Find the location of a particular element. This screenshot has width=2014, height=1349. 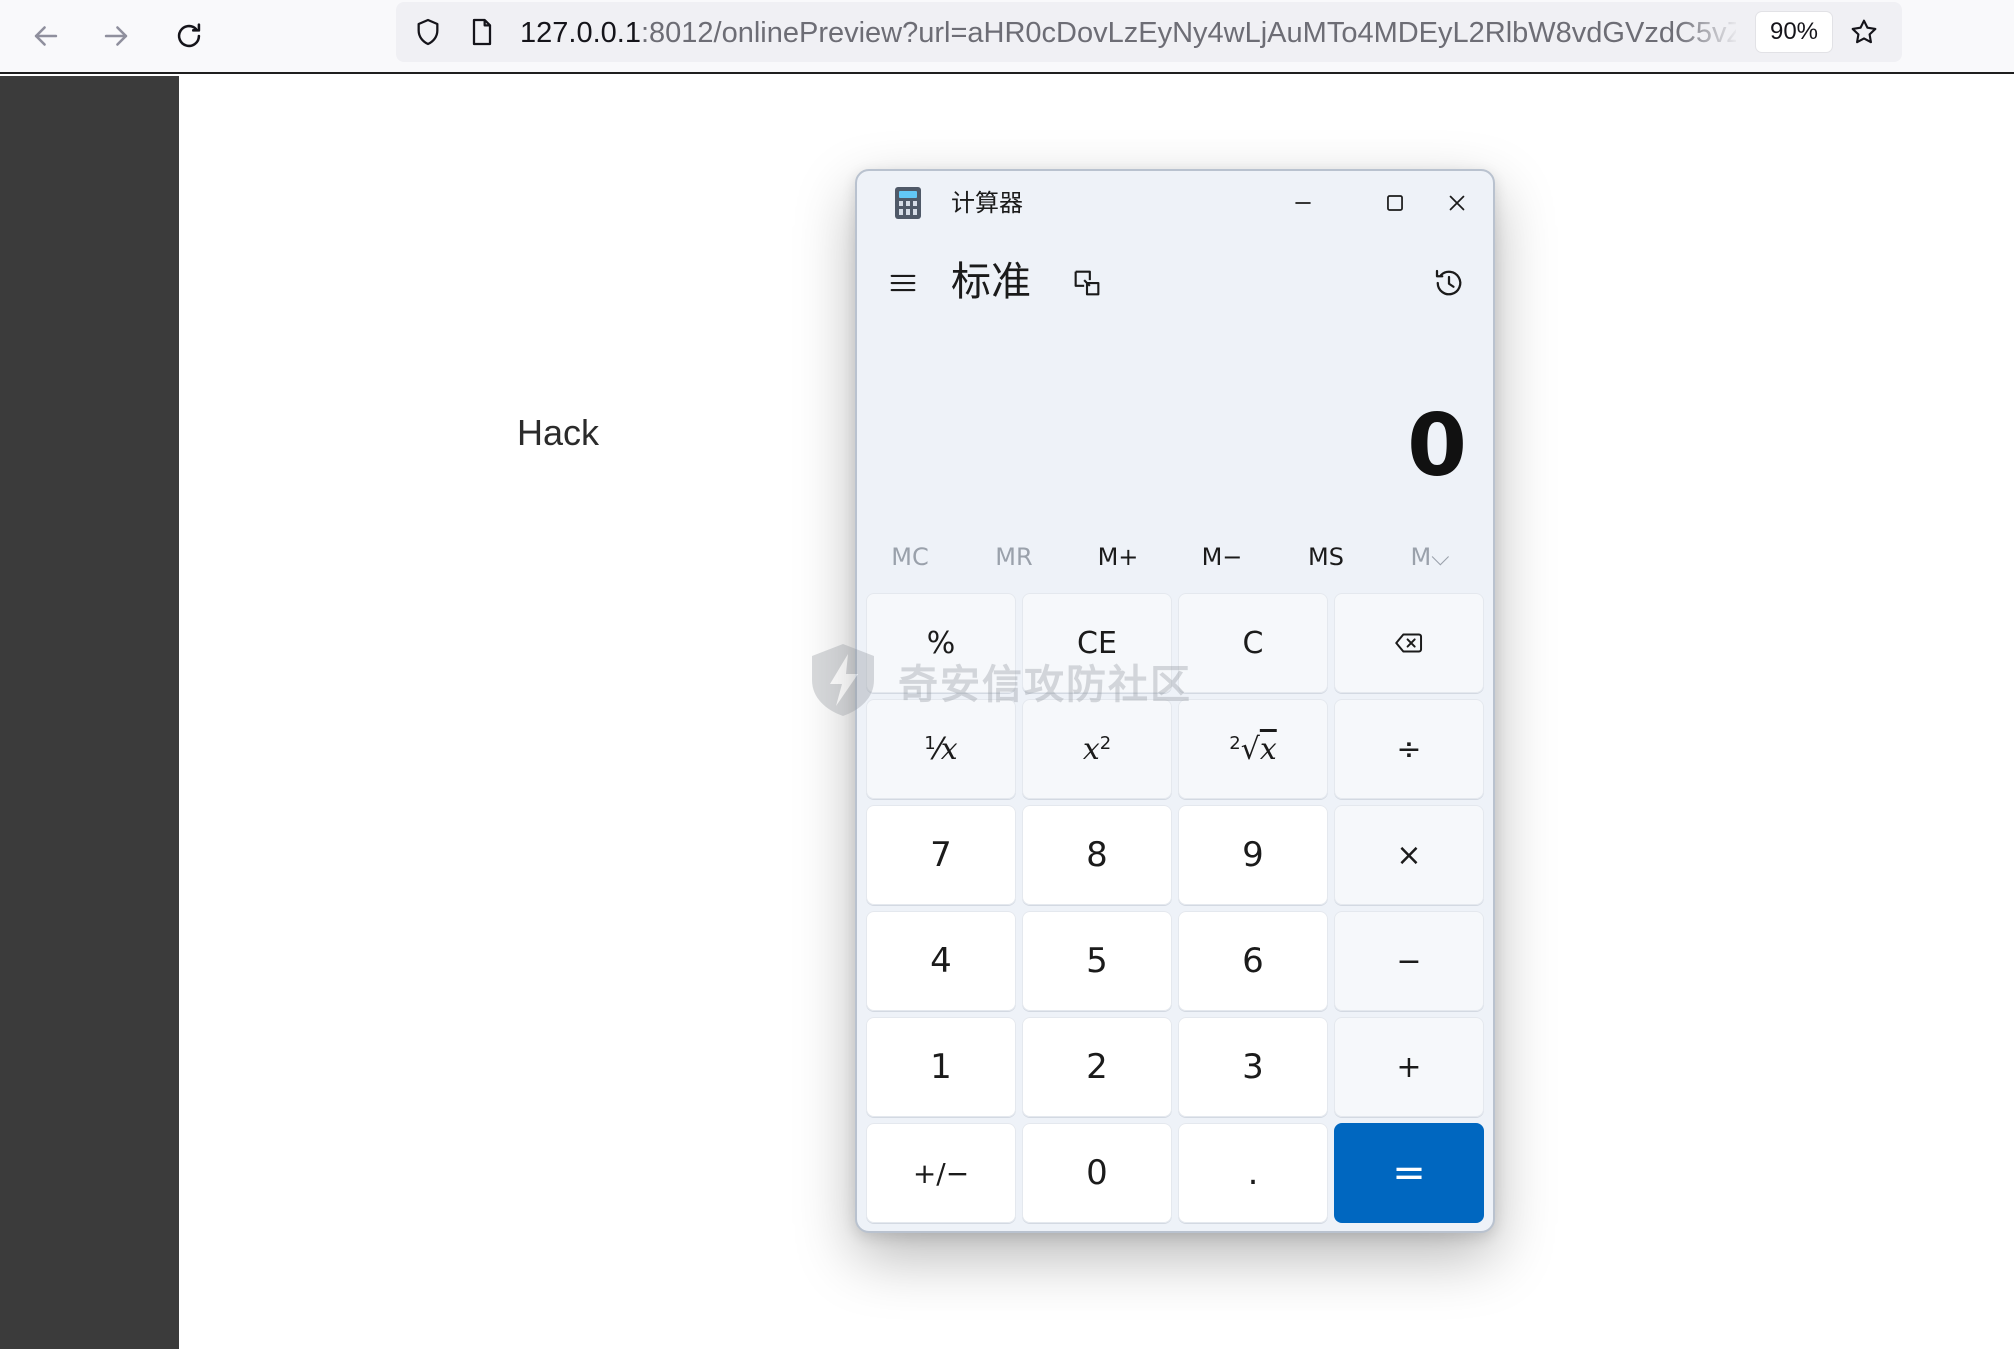

reciprocal-variable: x is located at coordinates (949, 749).